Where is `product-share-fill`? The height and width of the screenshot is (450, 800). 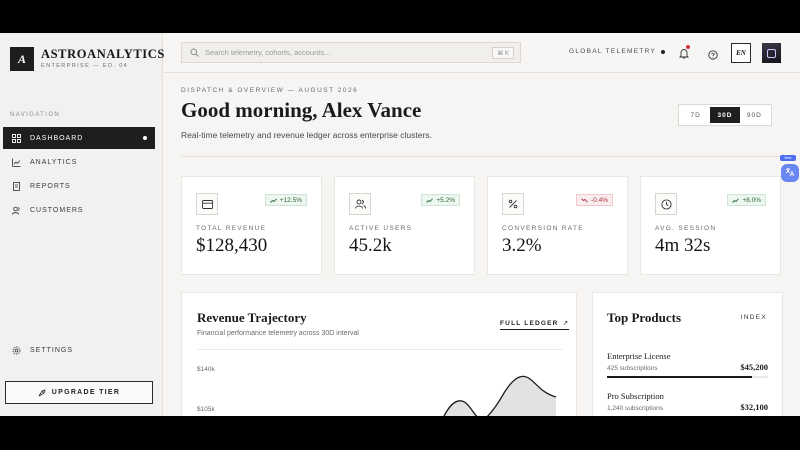 product-share-fill is located at coordinates (679, 377).